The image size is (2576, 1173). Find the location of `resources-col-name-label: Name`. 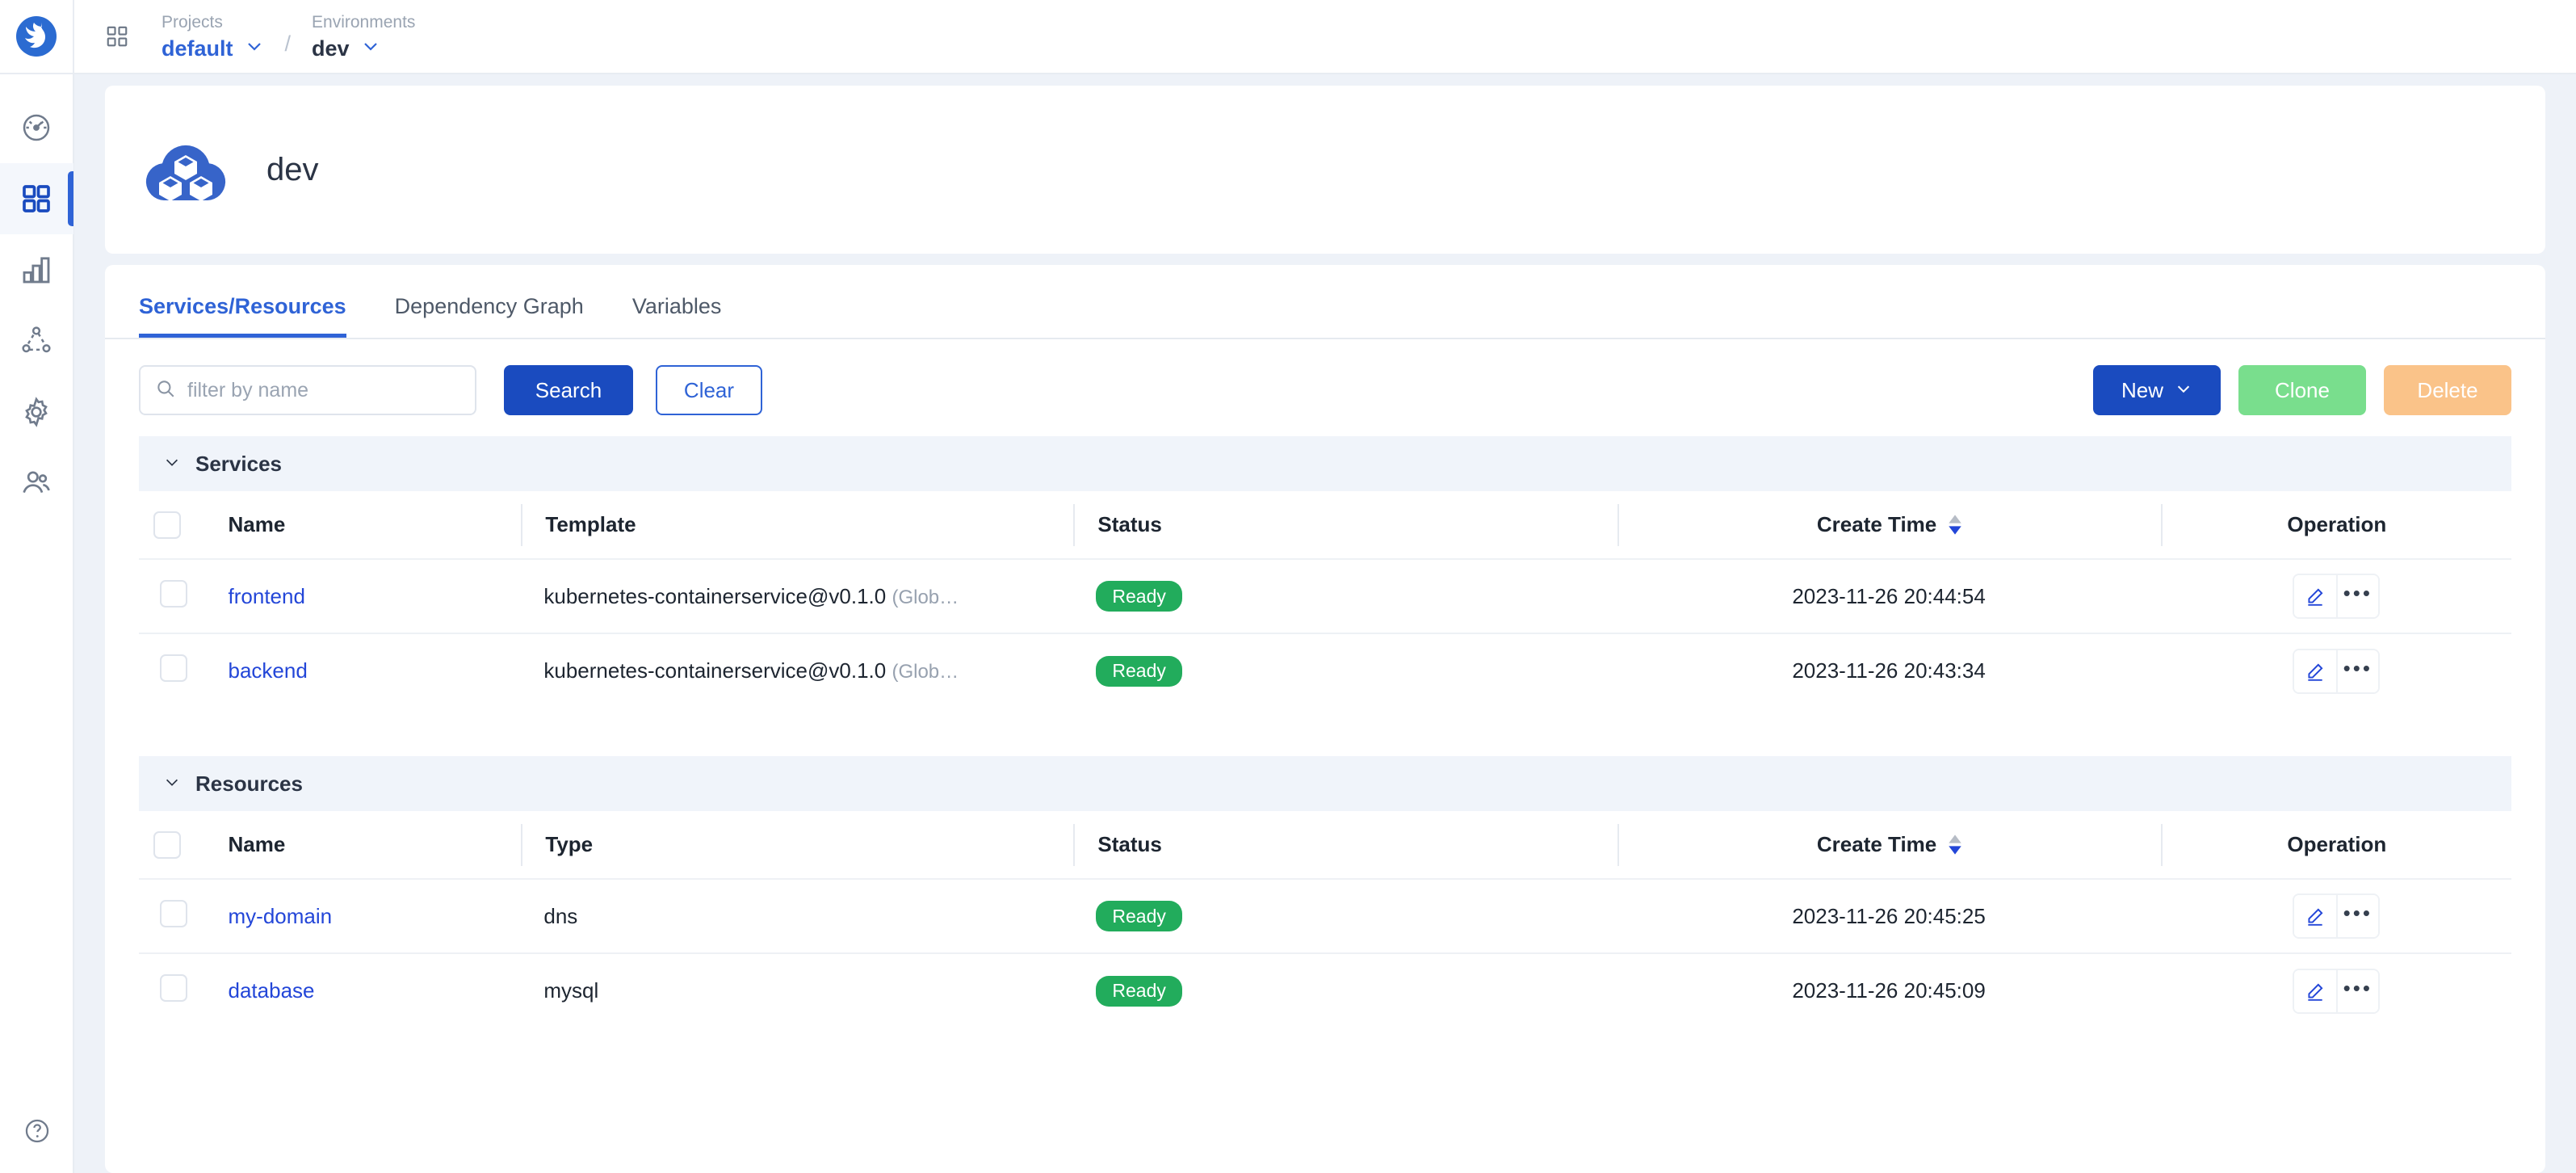

resources-col-name-label: Name is located at coordinates (257, 844).